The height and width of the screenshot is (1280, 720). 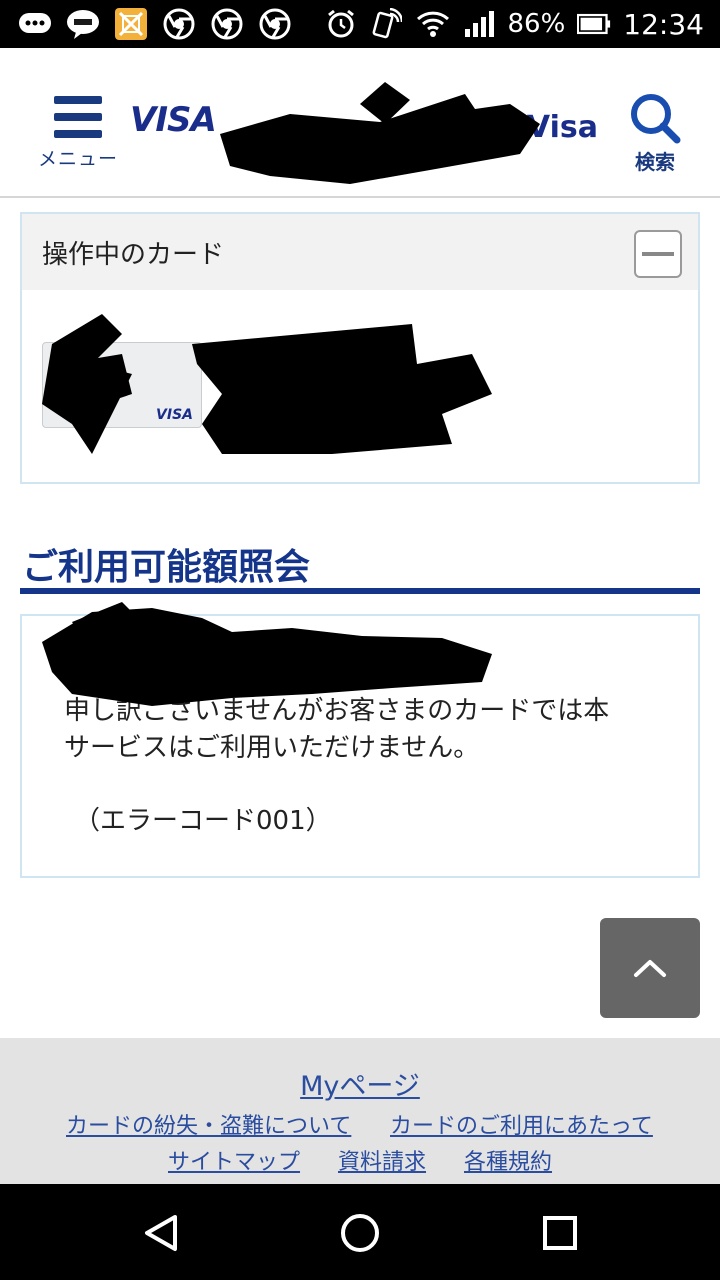 I want to click on chevron-up-icon, so click(x=650, y=968).